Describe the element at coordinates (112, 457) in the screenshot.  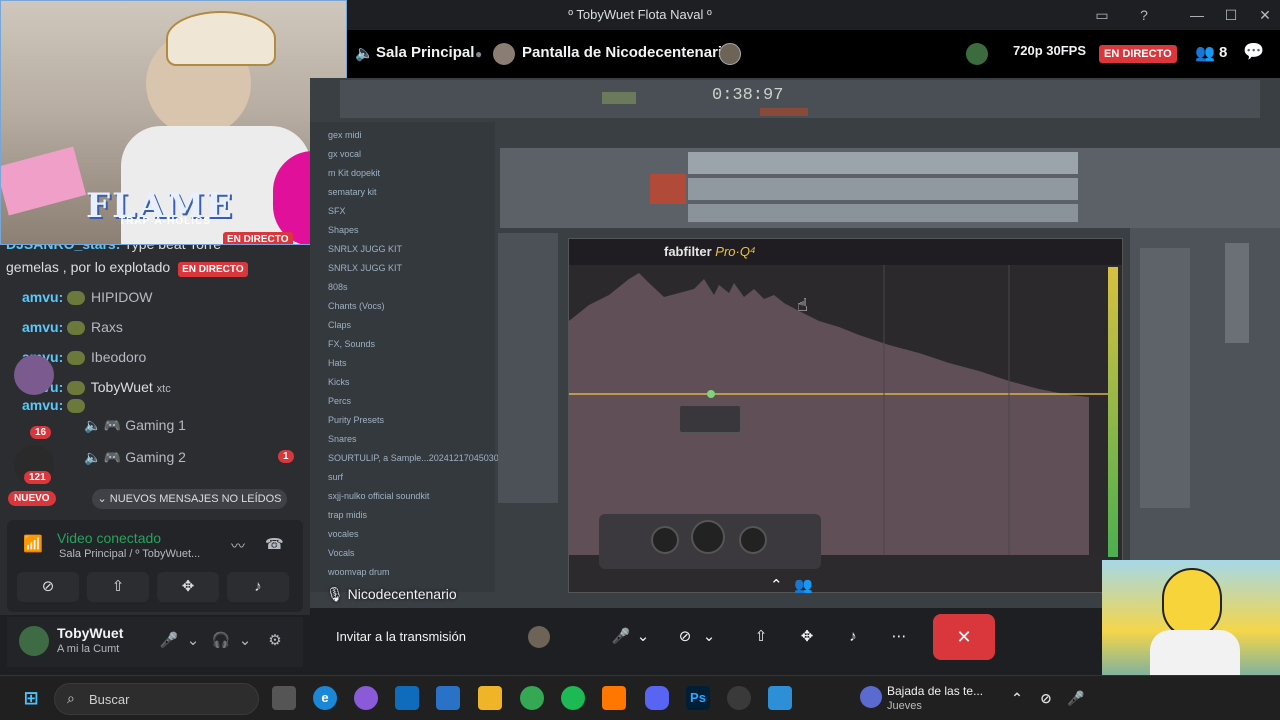
I see `gamepad-icon: 🎮` at that location.